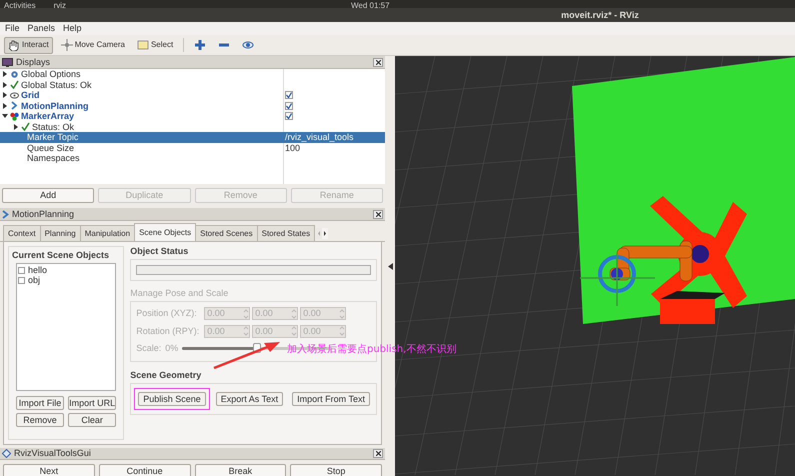 Image resolution: width=795 pixels, height=476 pixels. Describe the element at coordinates (53, 453) in the screenshot. I see `panel-title: RvizVisualToolsGui` at that location.